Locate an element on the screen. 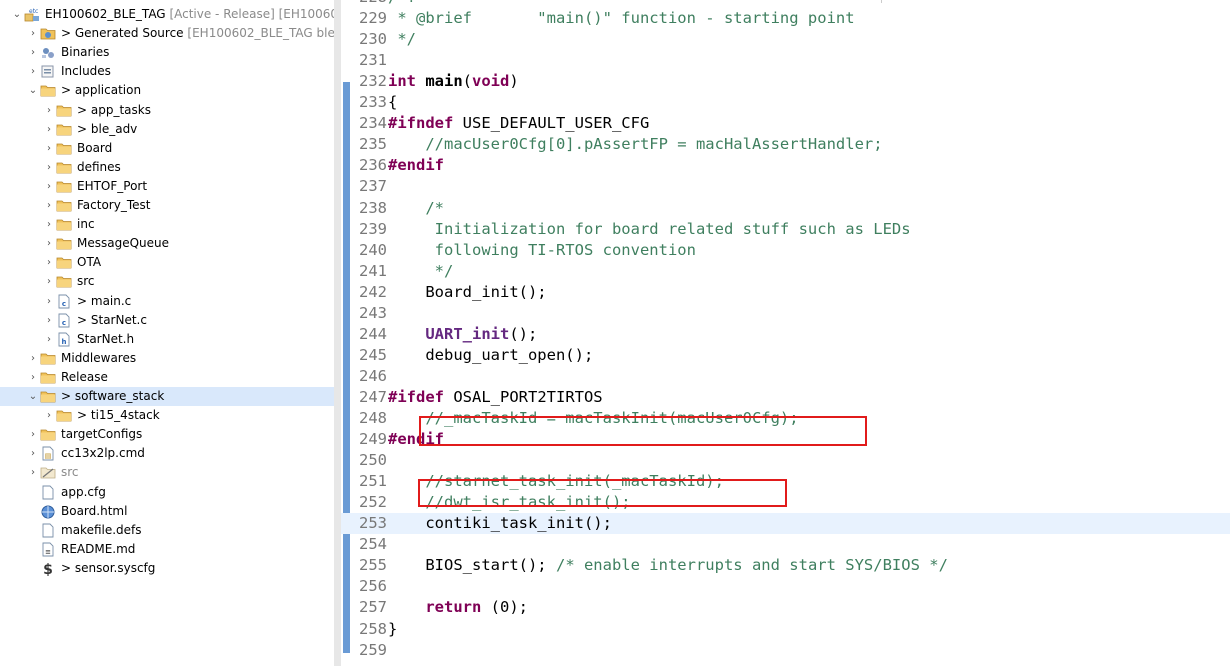  tree-item-application: ⌄ > application is located at coordinates (167, 90).